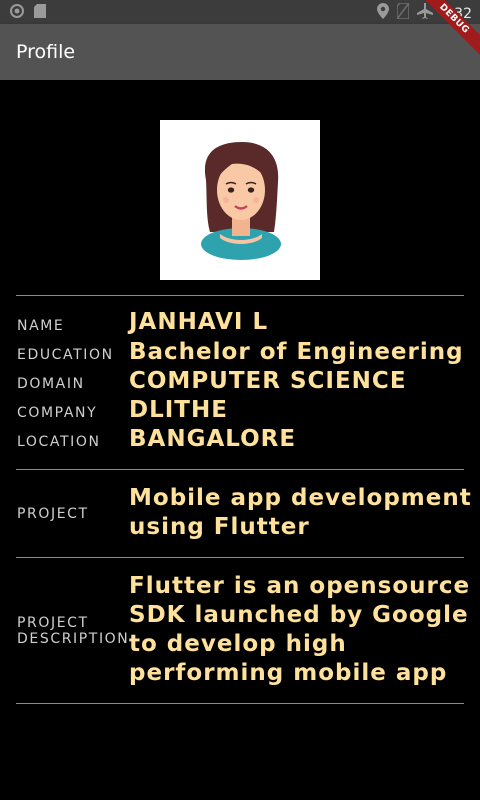 The width and height of the screenshot is (480, 800). I want to click on company-value: DLITHE, so click(178, 410).